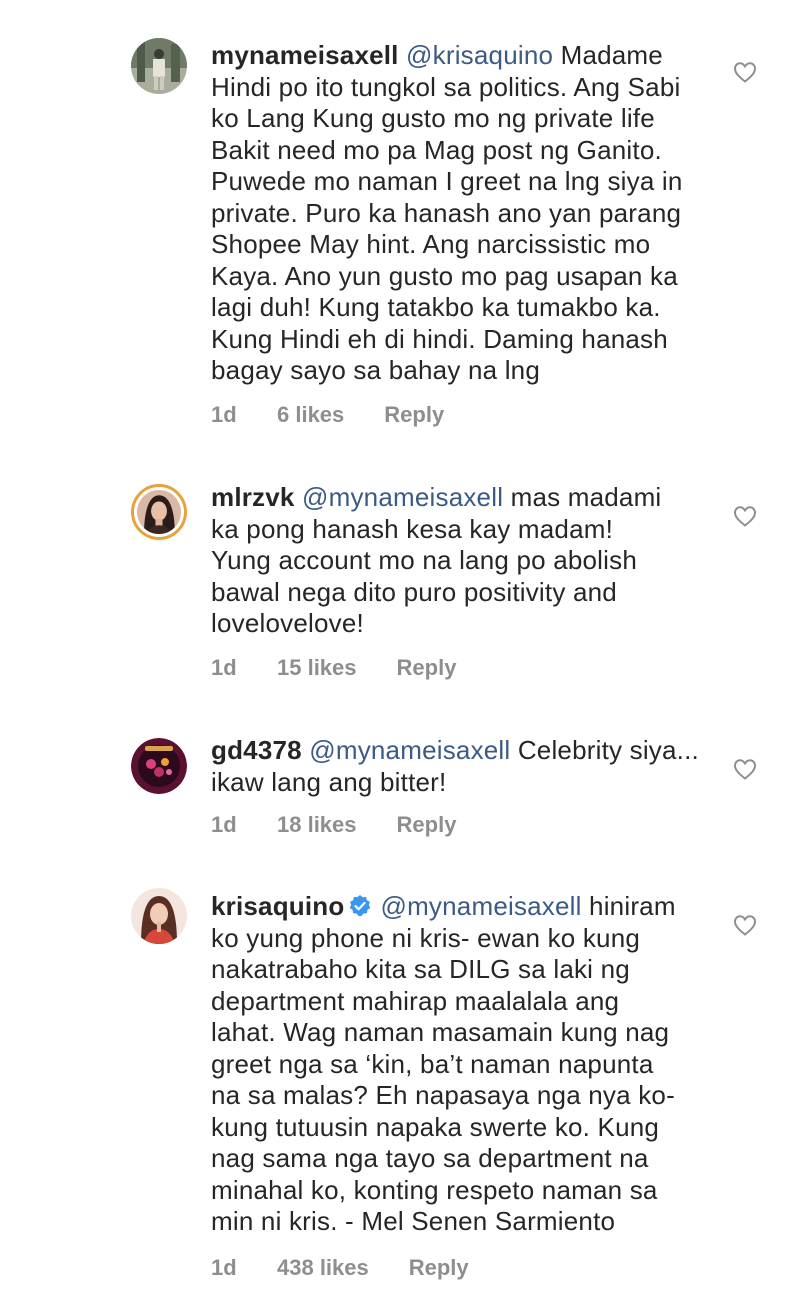  What do you see at coordinates (430, 1158) in the screenshot?
I see `comment-line: nag sama nga tayo sa department na` at bounding box center [430, 1158].